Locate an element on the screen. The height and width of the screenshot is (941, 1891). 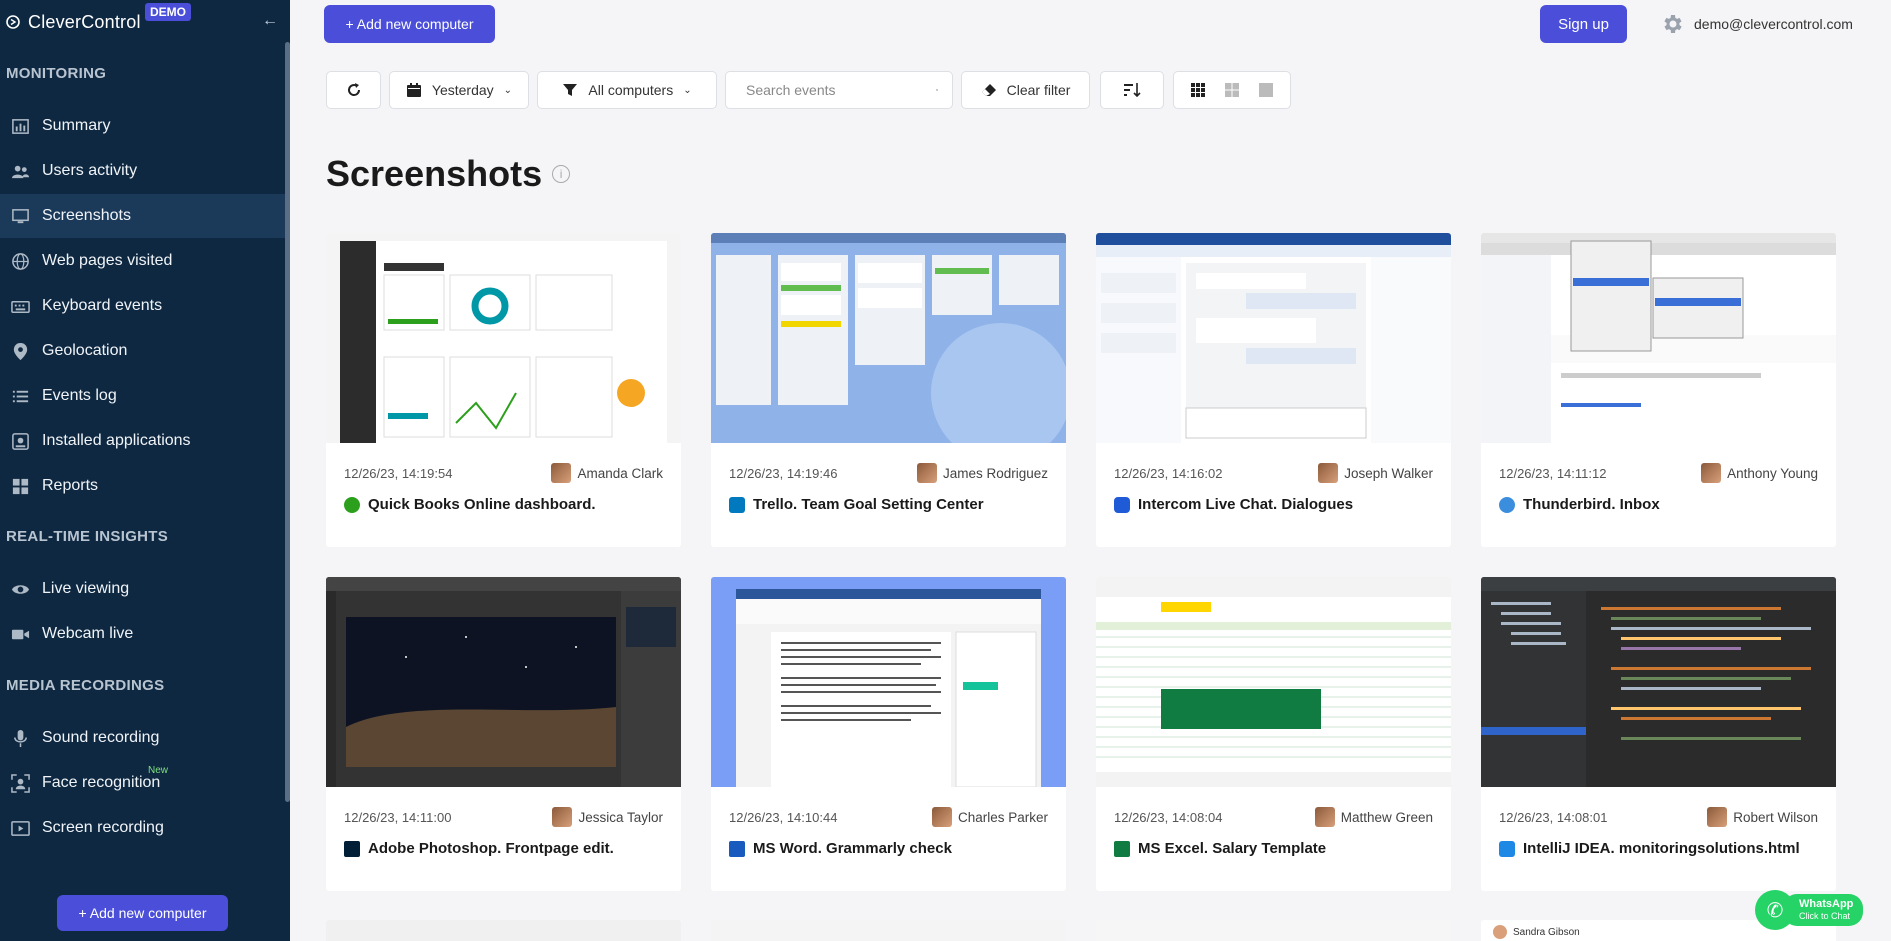
sidebar-item-events-log: Events log is located at coordinates (142, 396).